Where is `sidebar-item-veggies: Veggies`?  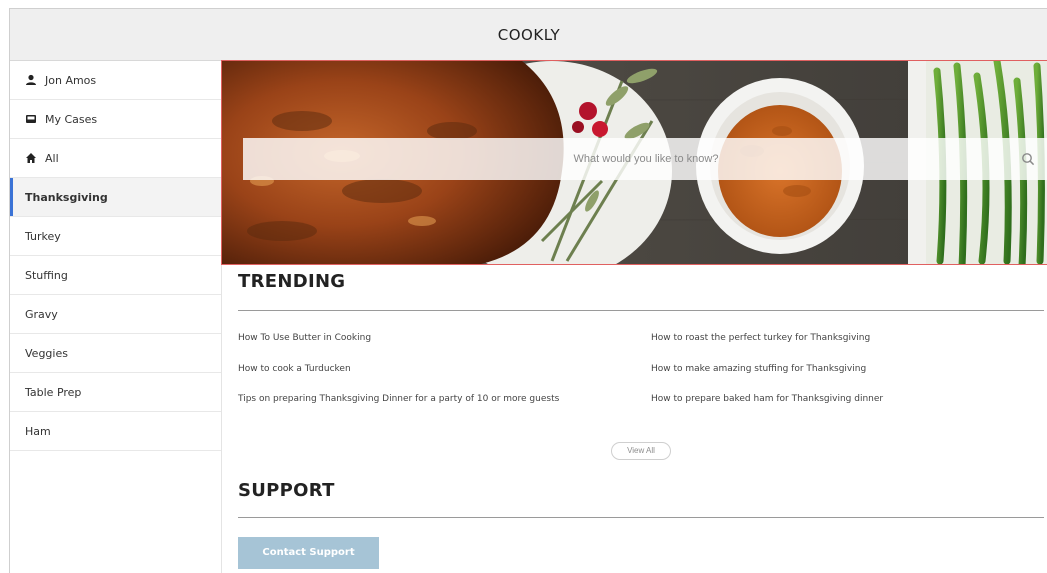
sidebar-item-veggies: Veggies is located at coordinates (115, 353).